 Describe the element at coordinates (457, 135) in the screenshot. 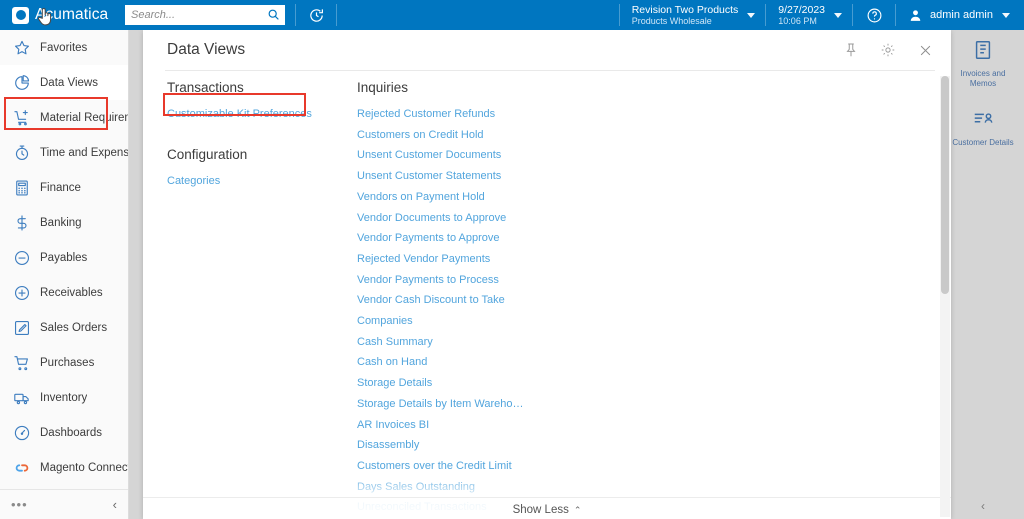

I see `data-view-link: Customers on Credit Hold` at that location.